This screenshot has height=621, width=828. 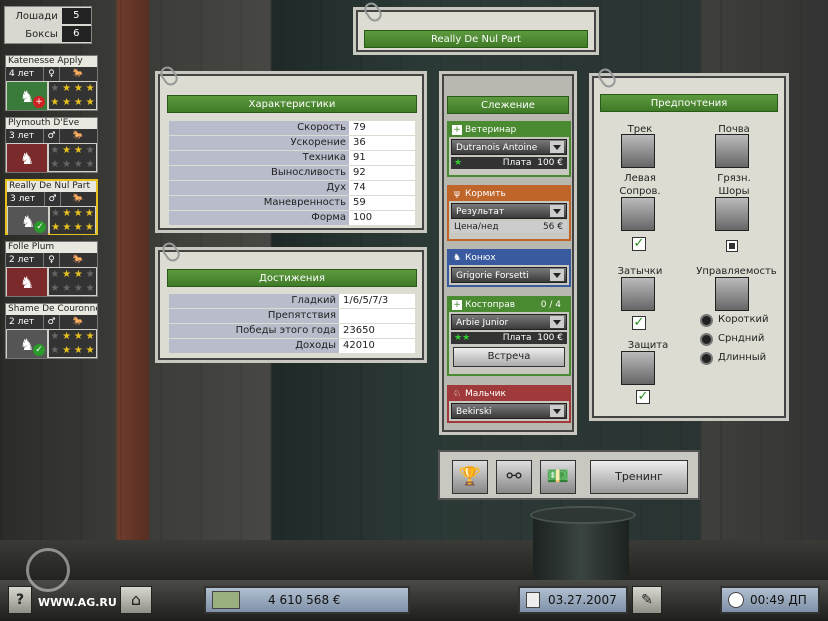 What do you see at coordinates (377, 346) in the screenshot?
I see `achievement-value: 42010` at bounding box center [377, 346].